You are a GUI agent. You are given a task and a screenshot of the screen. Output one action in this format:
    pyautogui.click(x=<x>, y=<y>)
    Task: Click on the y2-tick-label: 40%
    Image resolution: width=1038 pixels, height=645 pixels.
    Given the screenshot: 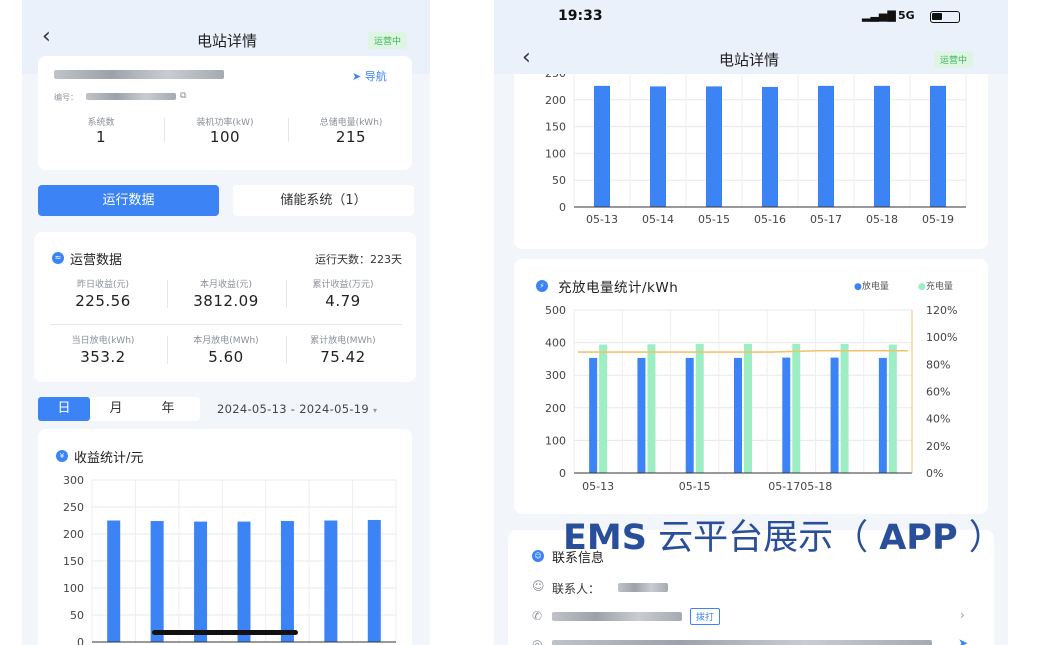 What is the action you would take?
    pyautogui.click(x=938, y=419)
    